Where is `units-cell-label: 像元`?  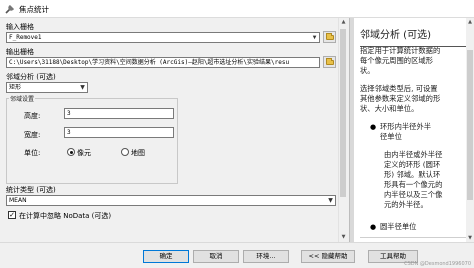 units-cell-label: 像元 is located at coordinates (84, 153).